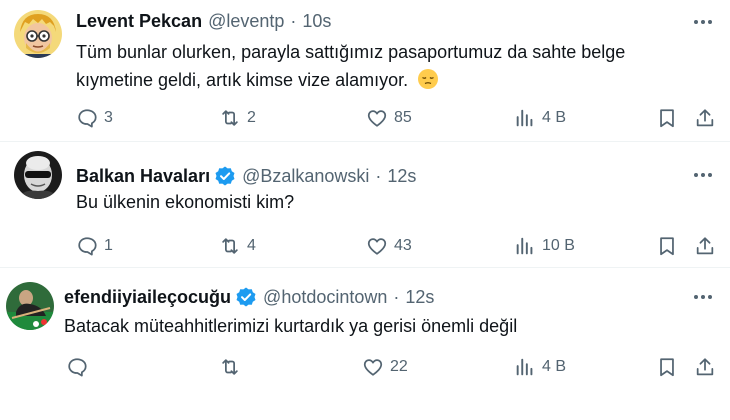  What do you see at coordinates (558, 245) in the screenshot?
I see `view-count: 10 B` at bounding box center [558, 245].